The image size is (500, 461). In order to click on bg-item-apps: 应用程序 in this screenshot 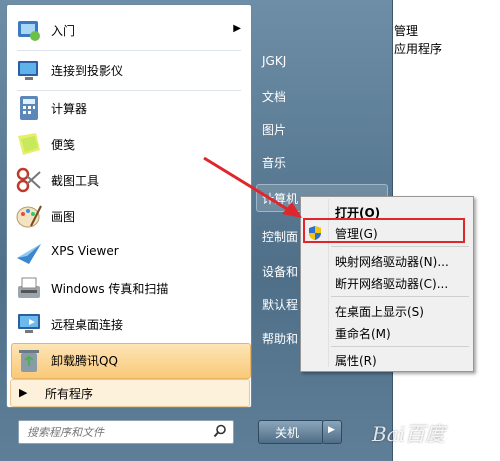, I will do `click(418, 48)`.